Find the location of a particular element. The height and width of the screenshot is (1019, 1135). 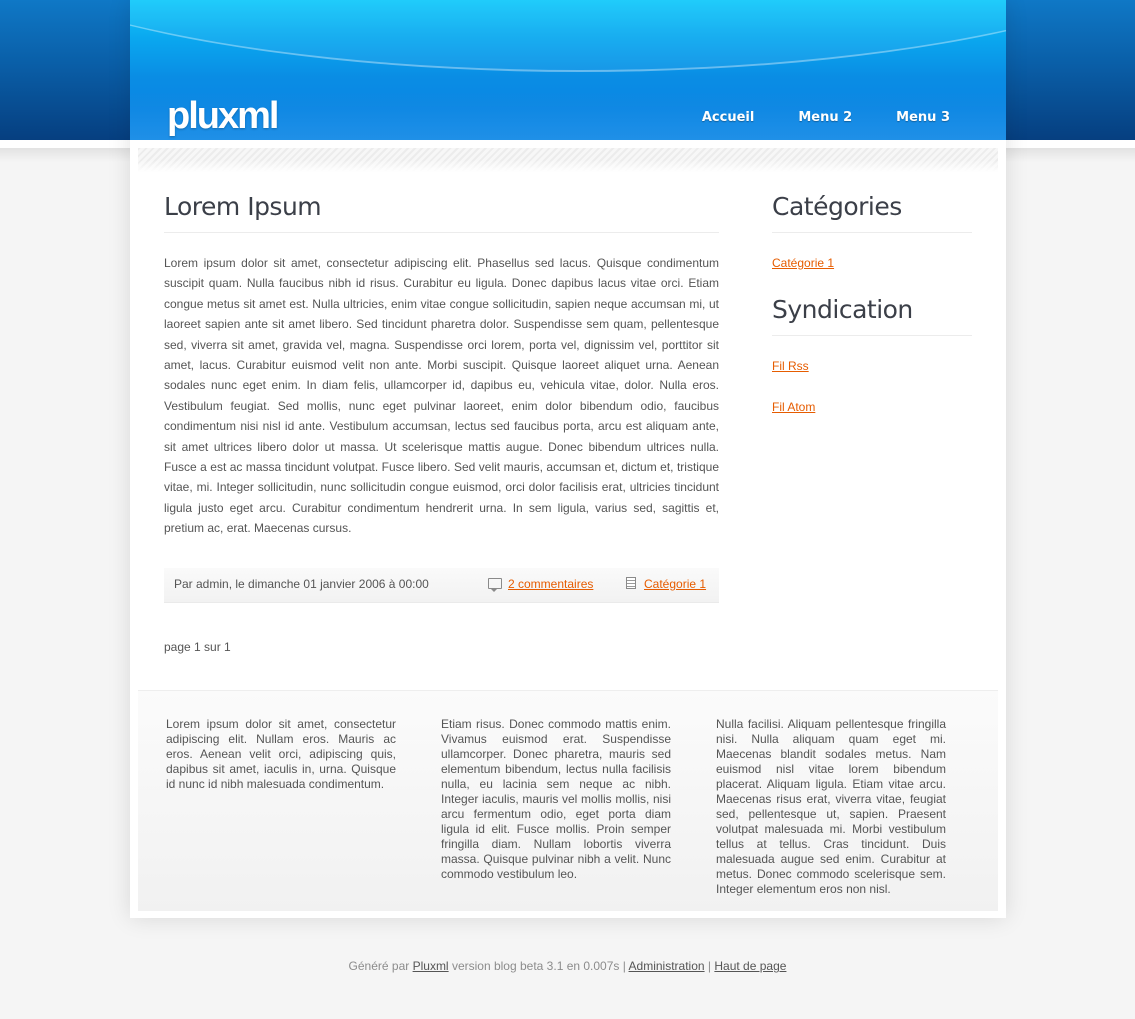

post-category-link: Catégorie 1 is located at coordinates (675, 584).